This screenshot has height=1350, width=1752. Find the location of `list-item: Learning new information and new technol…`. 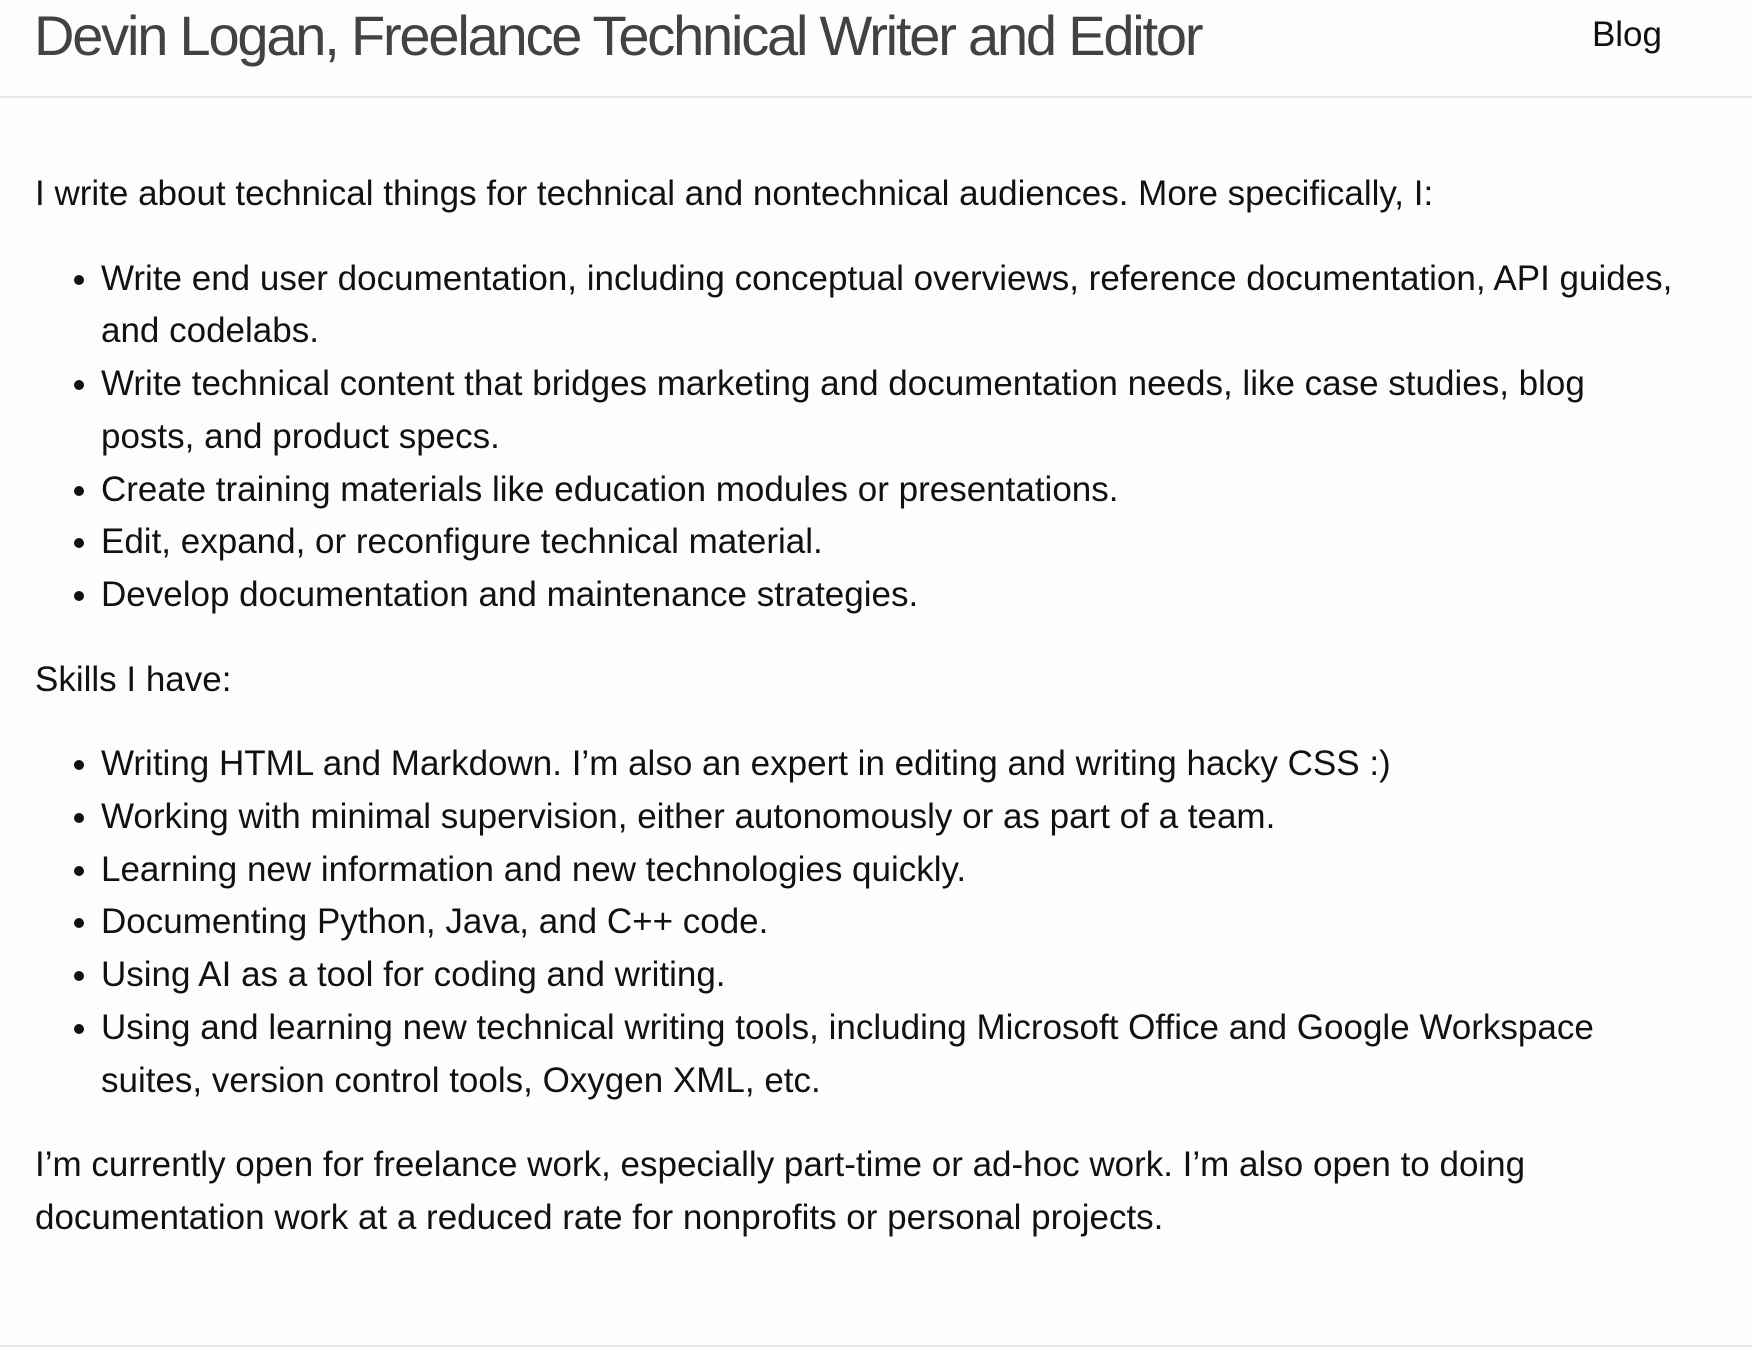

list-item: Learning new information and new technol… is located at coordinates (888, 870).